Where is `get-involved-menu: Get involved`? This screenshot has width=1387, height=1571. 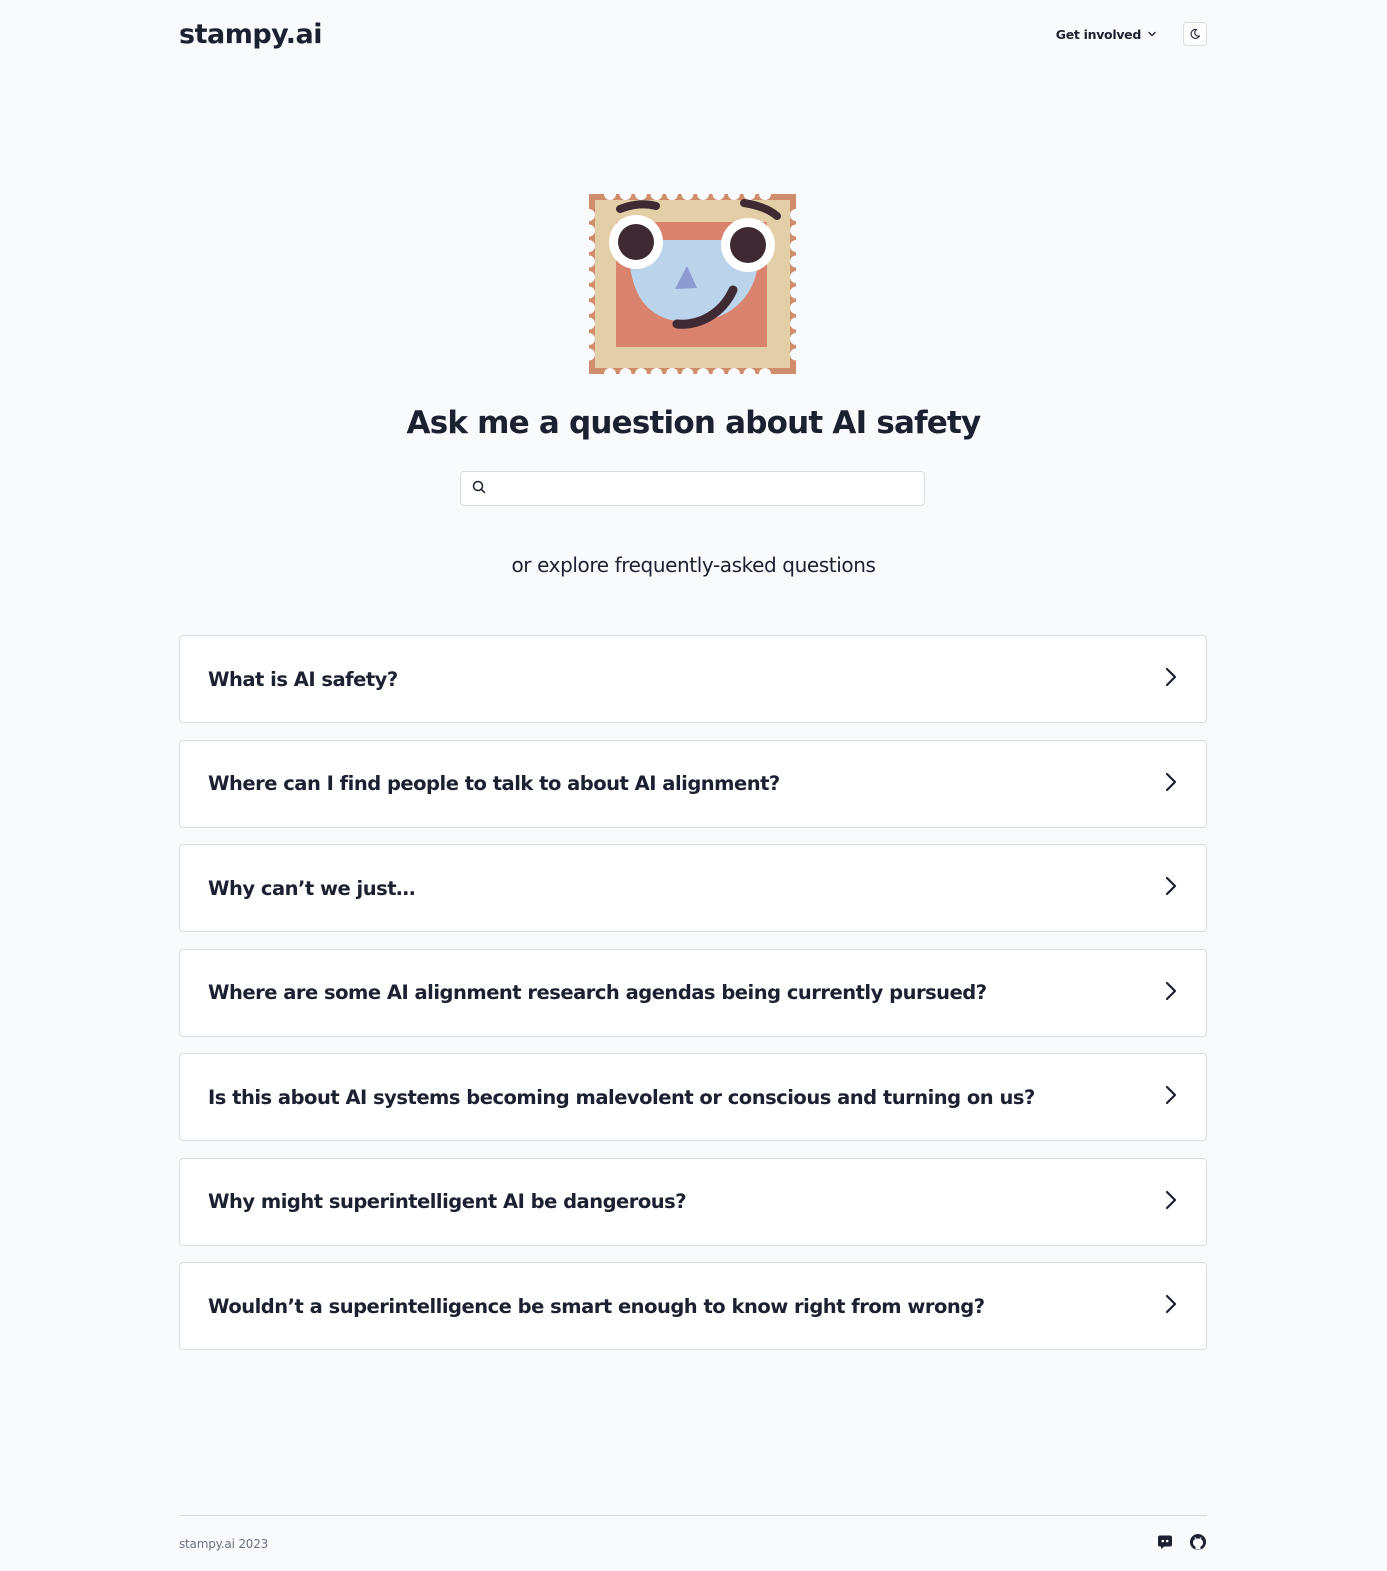
get-involved-menu: Get involved is located at coordinates (1106, 34).